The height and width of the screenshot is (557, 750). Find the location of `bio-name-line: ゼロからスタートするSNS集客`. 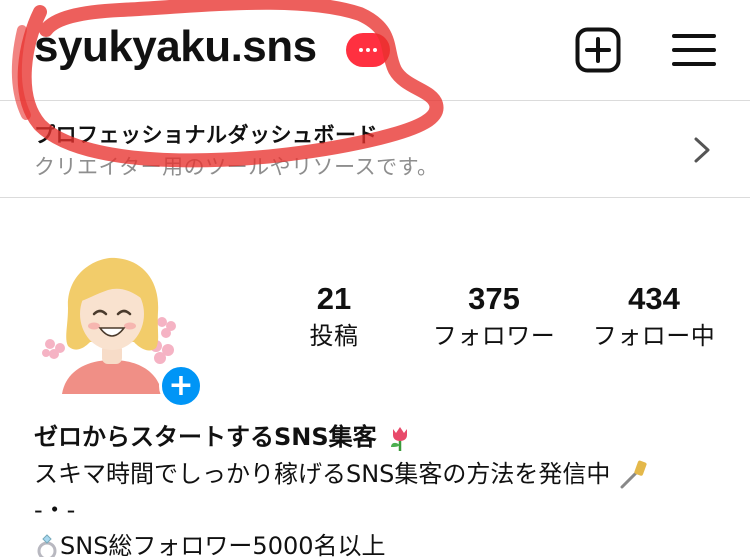

bio-name-line: ゼロからスタートするSNS集客 is located at coordinates (384, 437).